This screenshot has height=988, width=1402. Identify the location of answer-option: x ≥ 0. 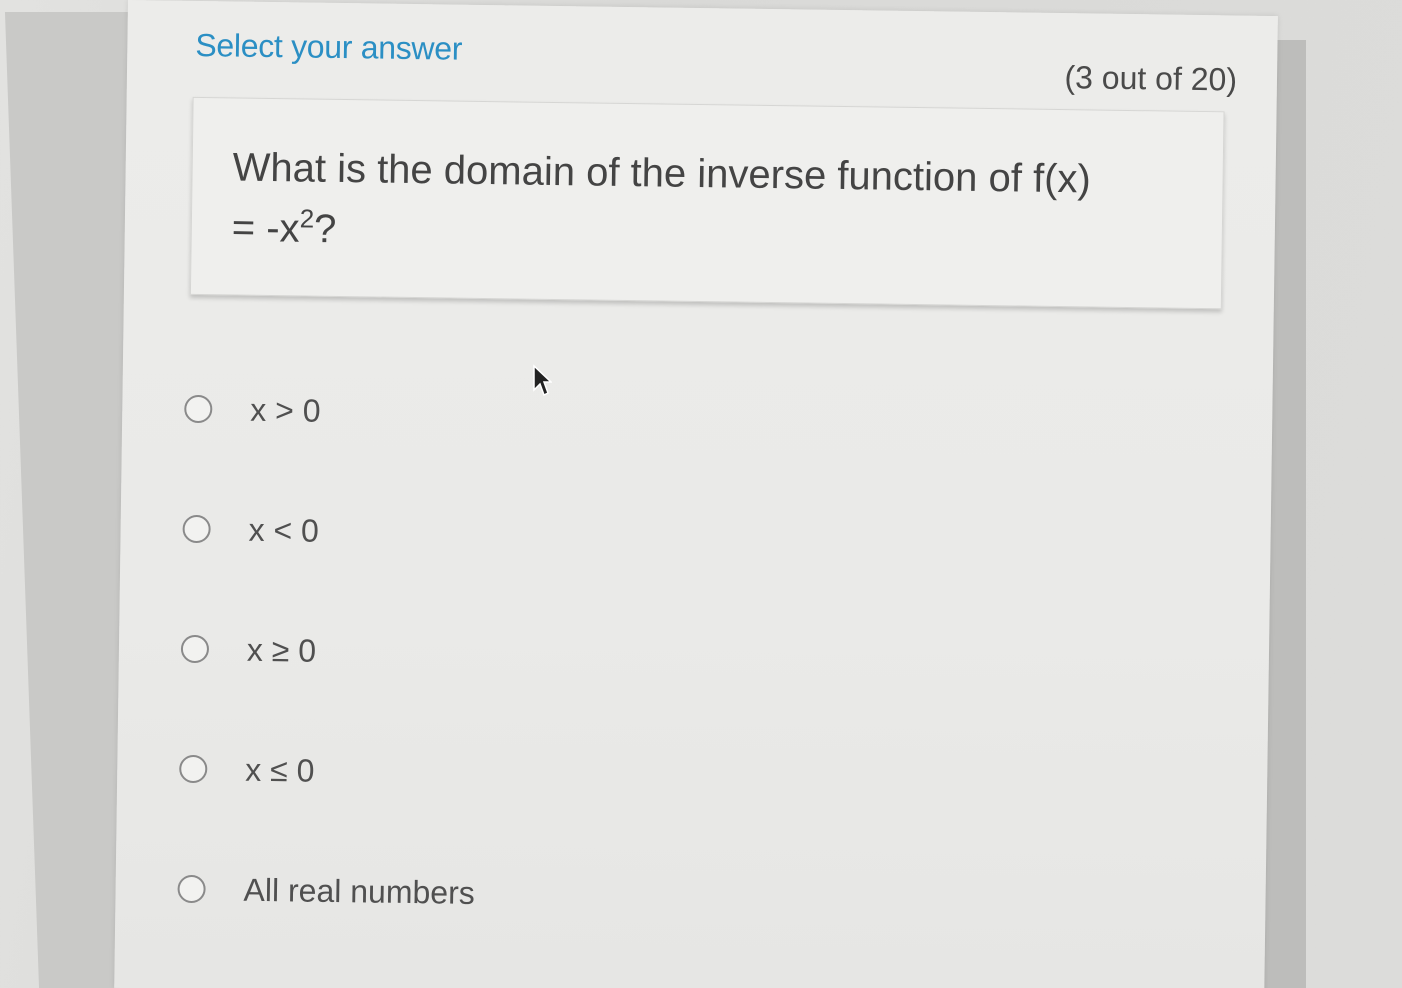
(531, 654).